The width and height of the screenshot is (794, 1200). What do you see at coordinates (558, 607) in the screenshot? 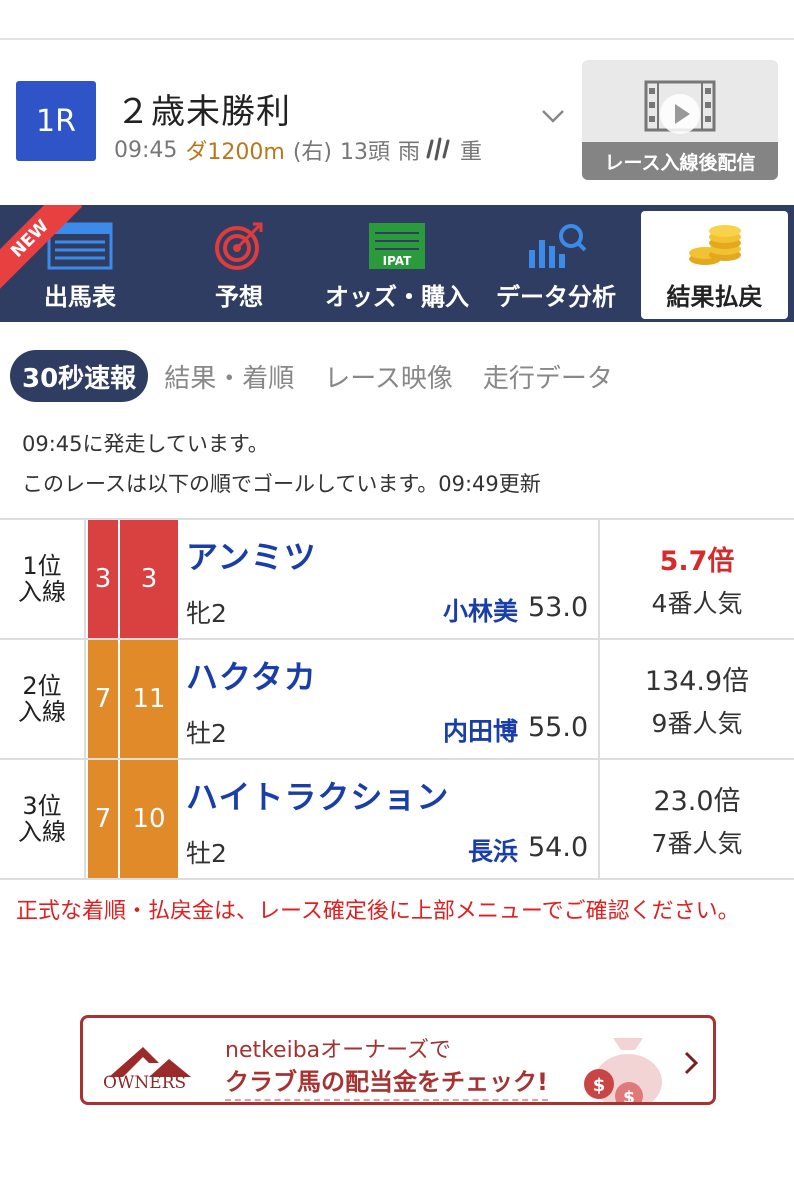
I see `carried-weight: 53.0` at bounding box center [558, 607].